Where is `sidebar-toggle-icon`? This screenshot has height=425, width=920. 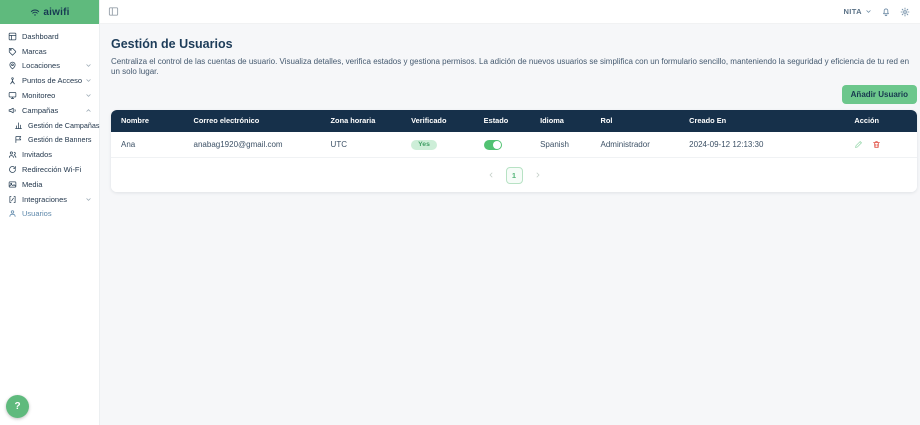
sidebar-toggle-icon is located at coordinates (113, 11).